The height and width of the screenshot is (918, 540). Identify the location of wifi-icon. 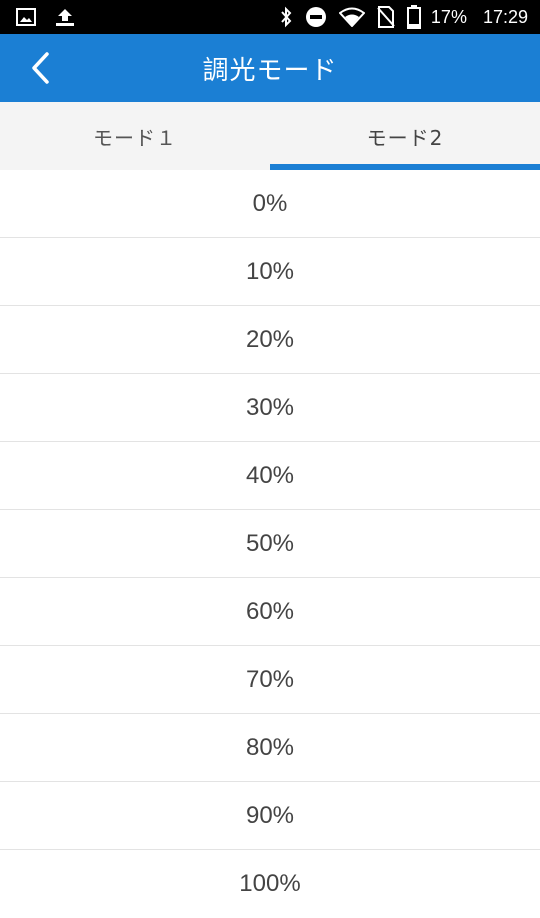
(351, 17).